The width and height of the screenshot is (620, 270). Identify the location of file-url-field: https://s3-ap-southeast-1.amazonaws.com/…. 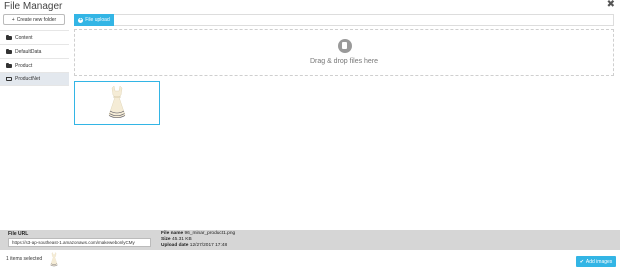
(79, 242).